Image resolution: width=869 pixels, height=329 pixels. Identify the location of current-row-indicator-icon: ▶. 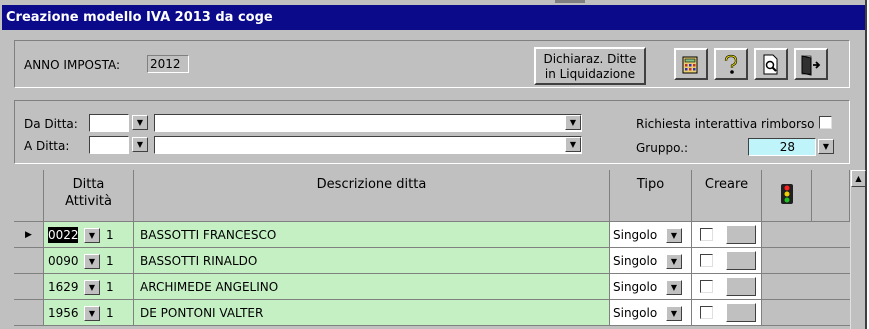
(28, 235).